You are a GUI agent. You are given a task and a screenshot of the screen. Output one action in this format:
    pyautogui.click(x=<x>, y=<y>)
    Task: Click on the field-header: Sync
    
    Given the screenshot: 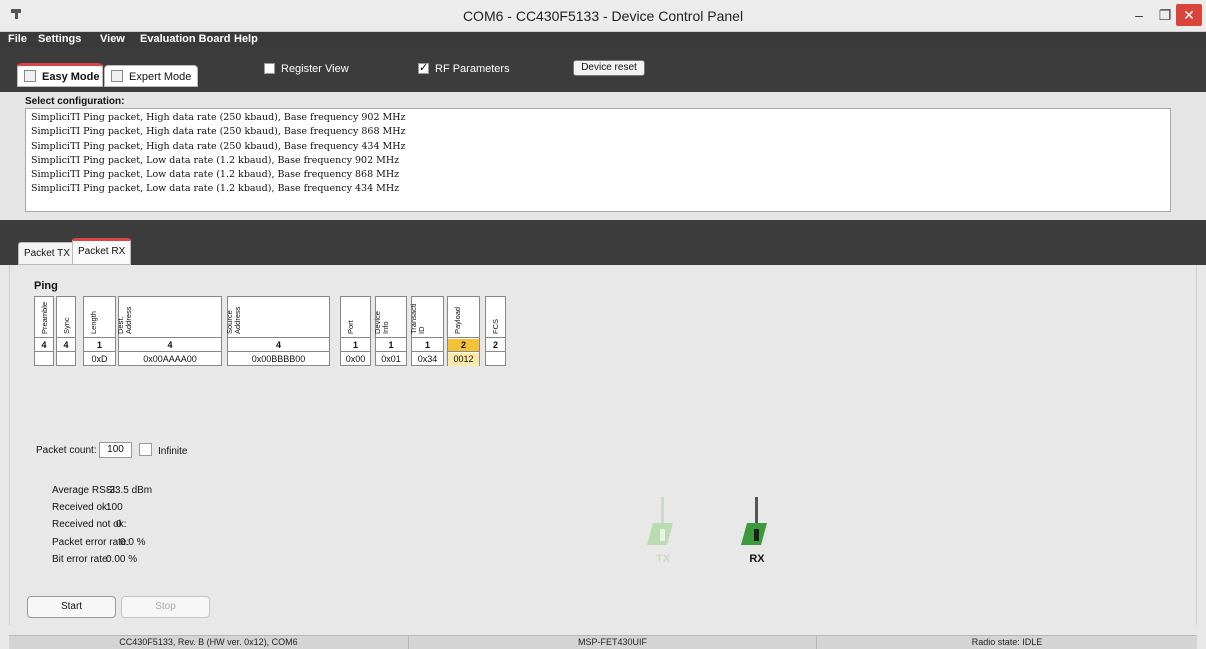 What is the action you would take?
    pyautogui.click(x=66, y=325)
    